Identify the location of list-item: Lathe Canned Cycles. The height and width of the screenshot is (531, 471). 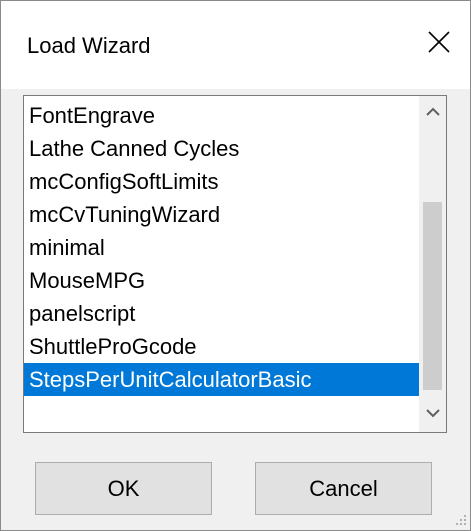
(223, 148).